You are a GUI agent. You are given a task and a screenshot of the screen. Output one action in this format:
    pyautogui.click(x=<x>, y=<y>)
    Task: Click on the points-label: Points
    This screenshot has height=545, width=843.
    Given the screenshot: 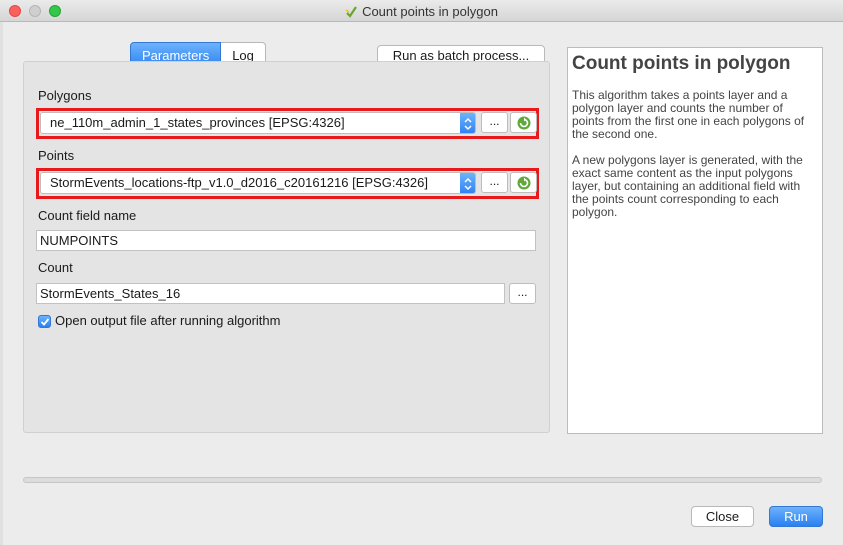 What is the action you would take?
    pyautogui.click(x=56, y=155)
    